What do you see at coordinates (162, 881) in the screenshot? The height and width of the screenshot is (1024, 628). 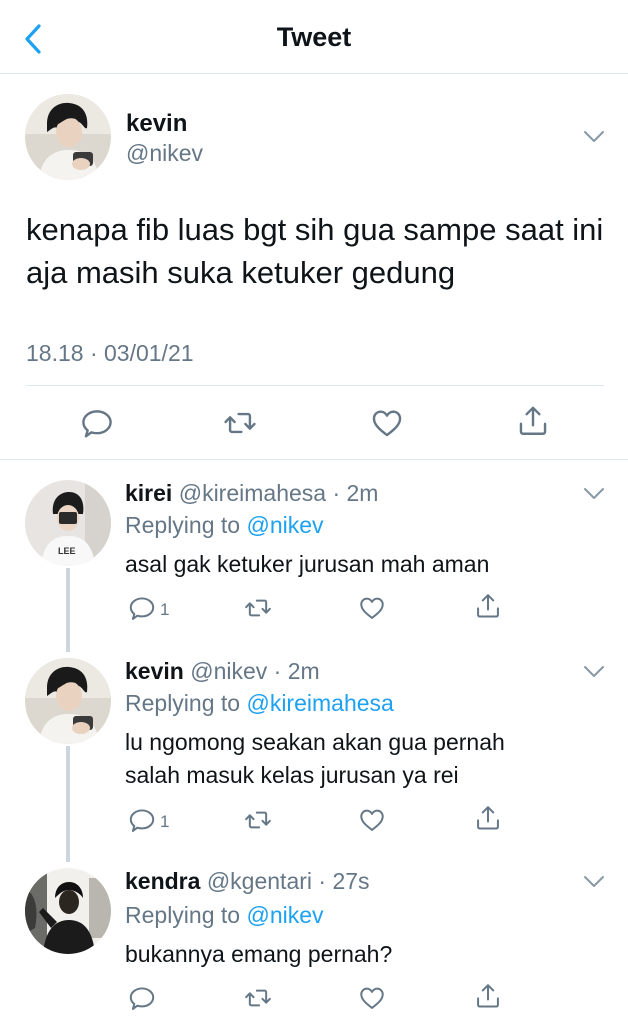 I see `author-name: kendra` at bounding box center [162, 881].